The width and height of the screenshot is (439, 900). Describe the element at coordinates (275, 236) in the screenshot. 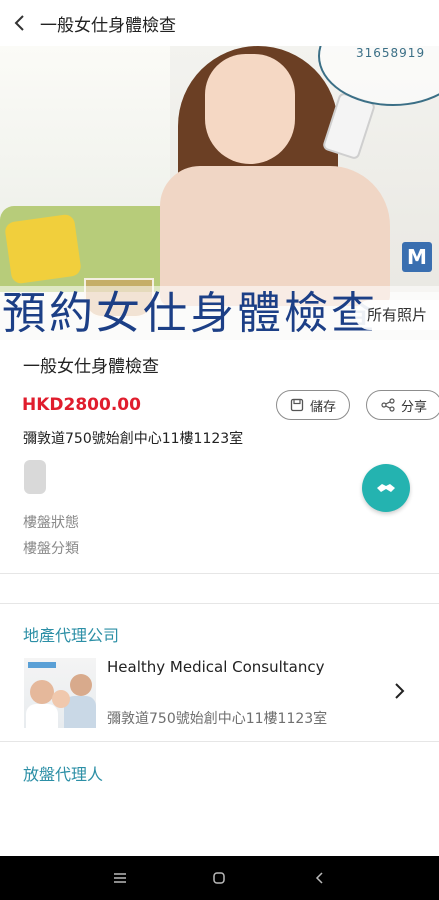

I see `hero-woman-body` at that location.